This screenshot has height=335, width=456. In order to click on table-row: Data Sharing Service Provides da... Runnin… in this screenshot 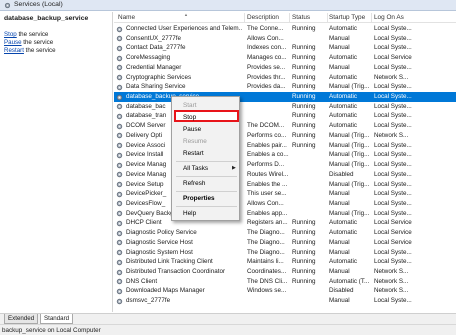, I will do `click(285, 87)`.